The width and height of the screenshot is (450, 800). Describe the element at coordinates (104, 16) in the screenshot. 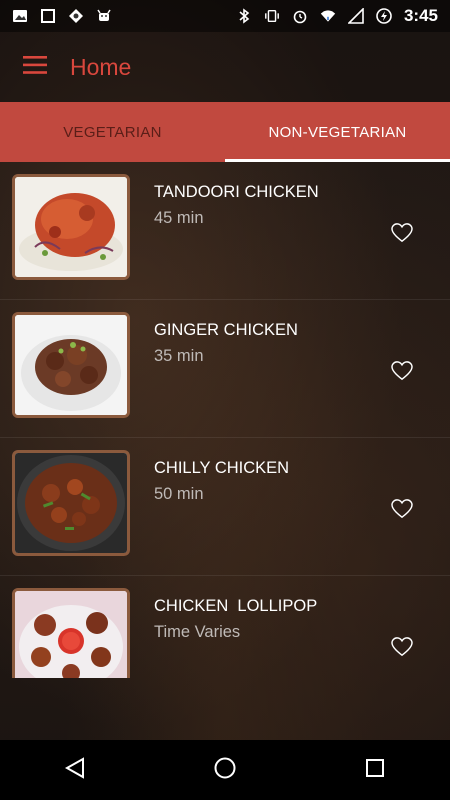

I see `android-icon` at that location.